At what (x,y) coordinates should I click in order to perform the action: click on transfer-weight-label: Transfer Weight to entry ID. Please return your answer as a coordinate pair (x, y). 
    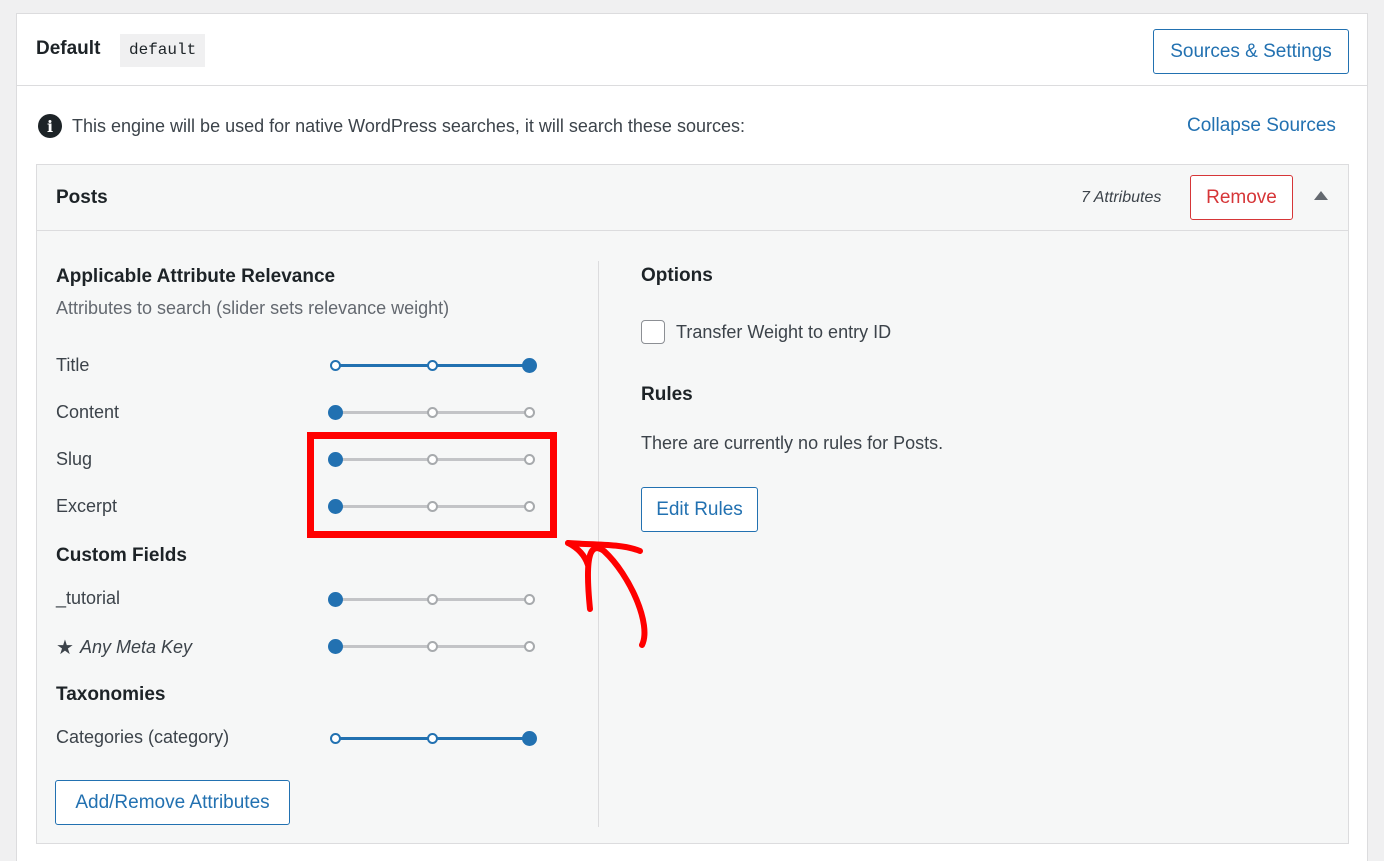
    Looking at the image, I should click on (784, 331).